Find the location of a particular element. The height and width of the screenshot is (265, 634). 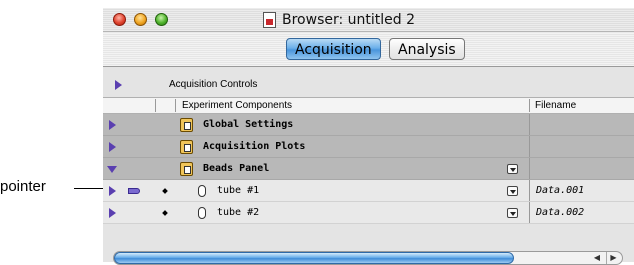

tab-bar: Acquisition Analysis is located at coordinates (368, 50).